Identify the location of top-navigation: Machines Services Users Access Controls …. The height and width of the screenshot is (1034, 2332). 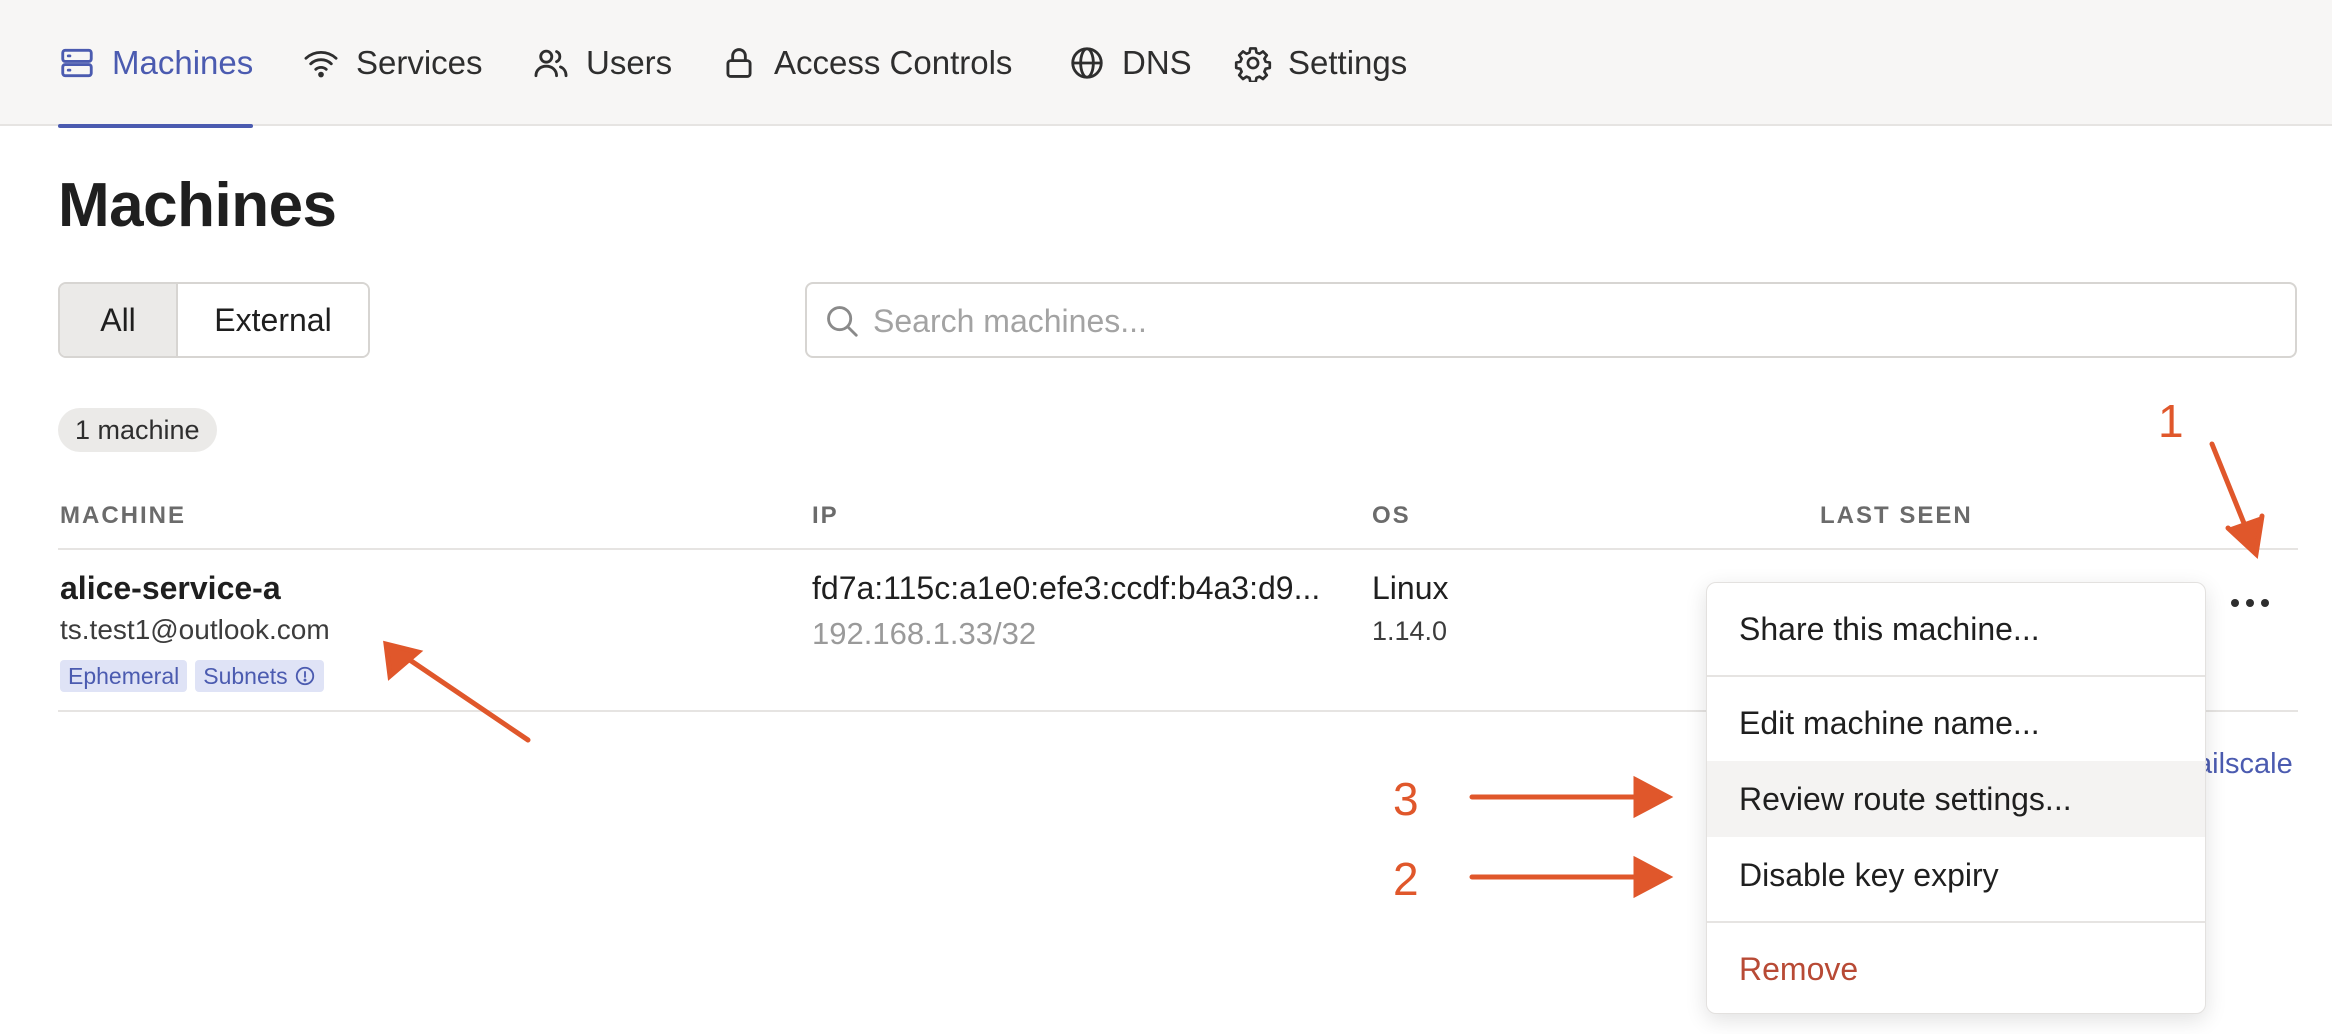
(1166, 64).